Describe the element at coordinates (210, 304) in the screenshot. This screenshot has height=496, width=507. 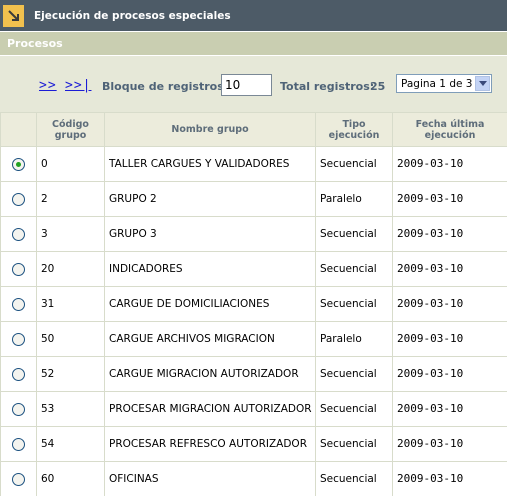
I see `cell-nombre: CARGUE DE DOMICILIACIONES` at that location.